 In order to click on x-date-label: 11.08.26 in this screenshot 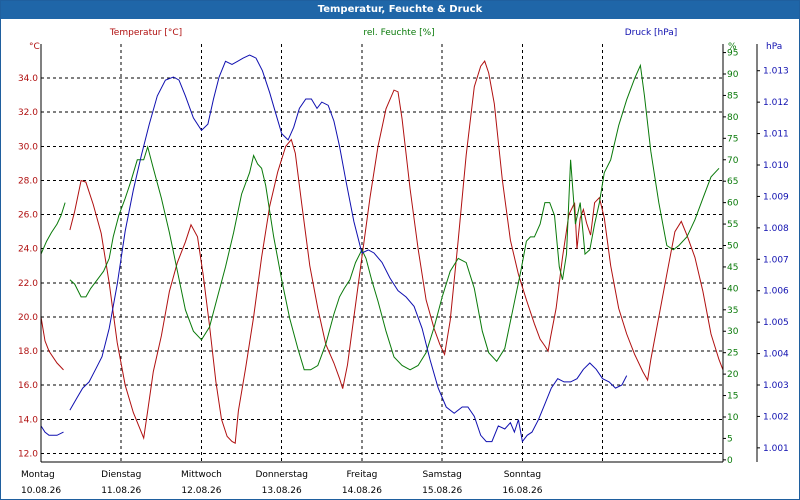, I will do `click(121, 491)`.